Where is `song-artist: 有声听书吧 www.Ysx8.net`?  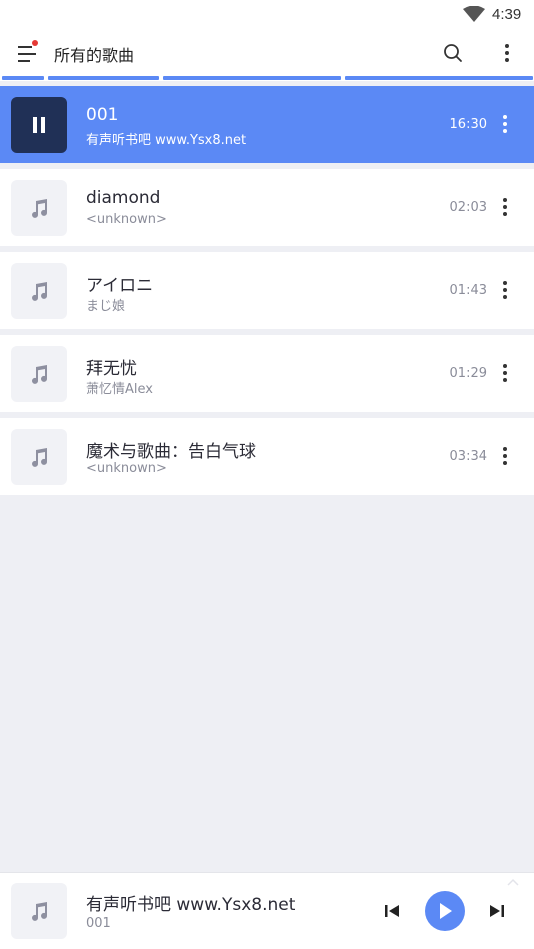 song-artist: 有声听书吧 www.Ysx8.net is located at coordinates (166, 140).